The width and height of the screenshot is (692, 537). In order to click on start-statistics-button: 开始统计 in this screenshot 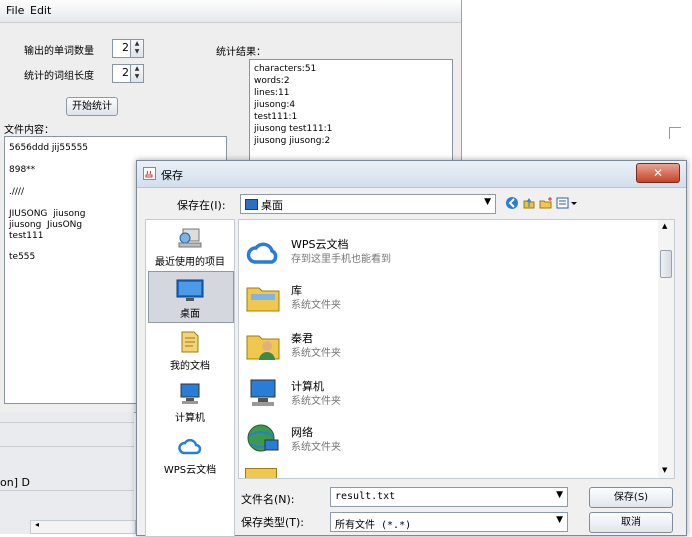, I will do `click(92, 106)`.